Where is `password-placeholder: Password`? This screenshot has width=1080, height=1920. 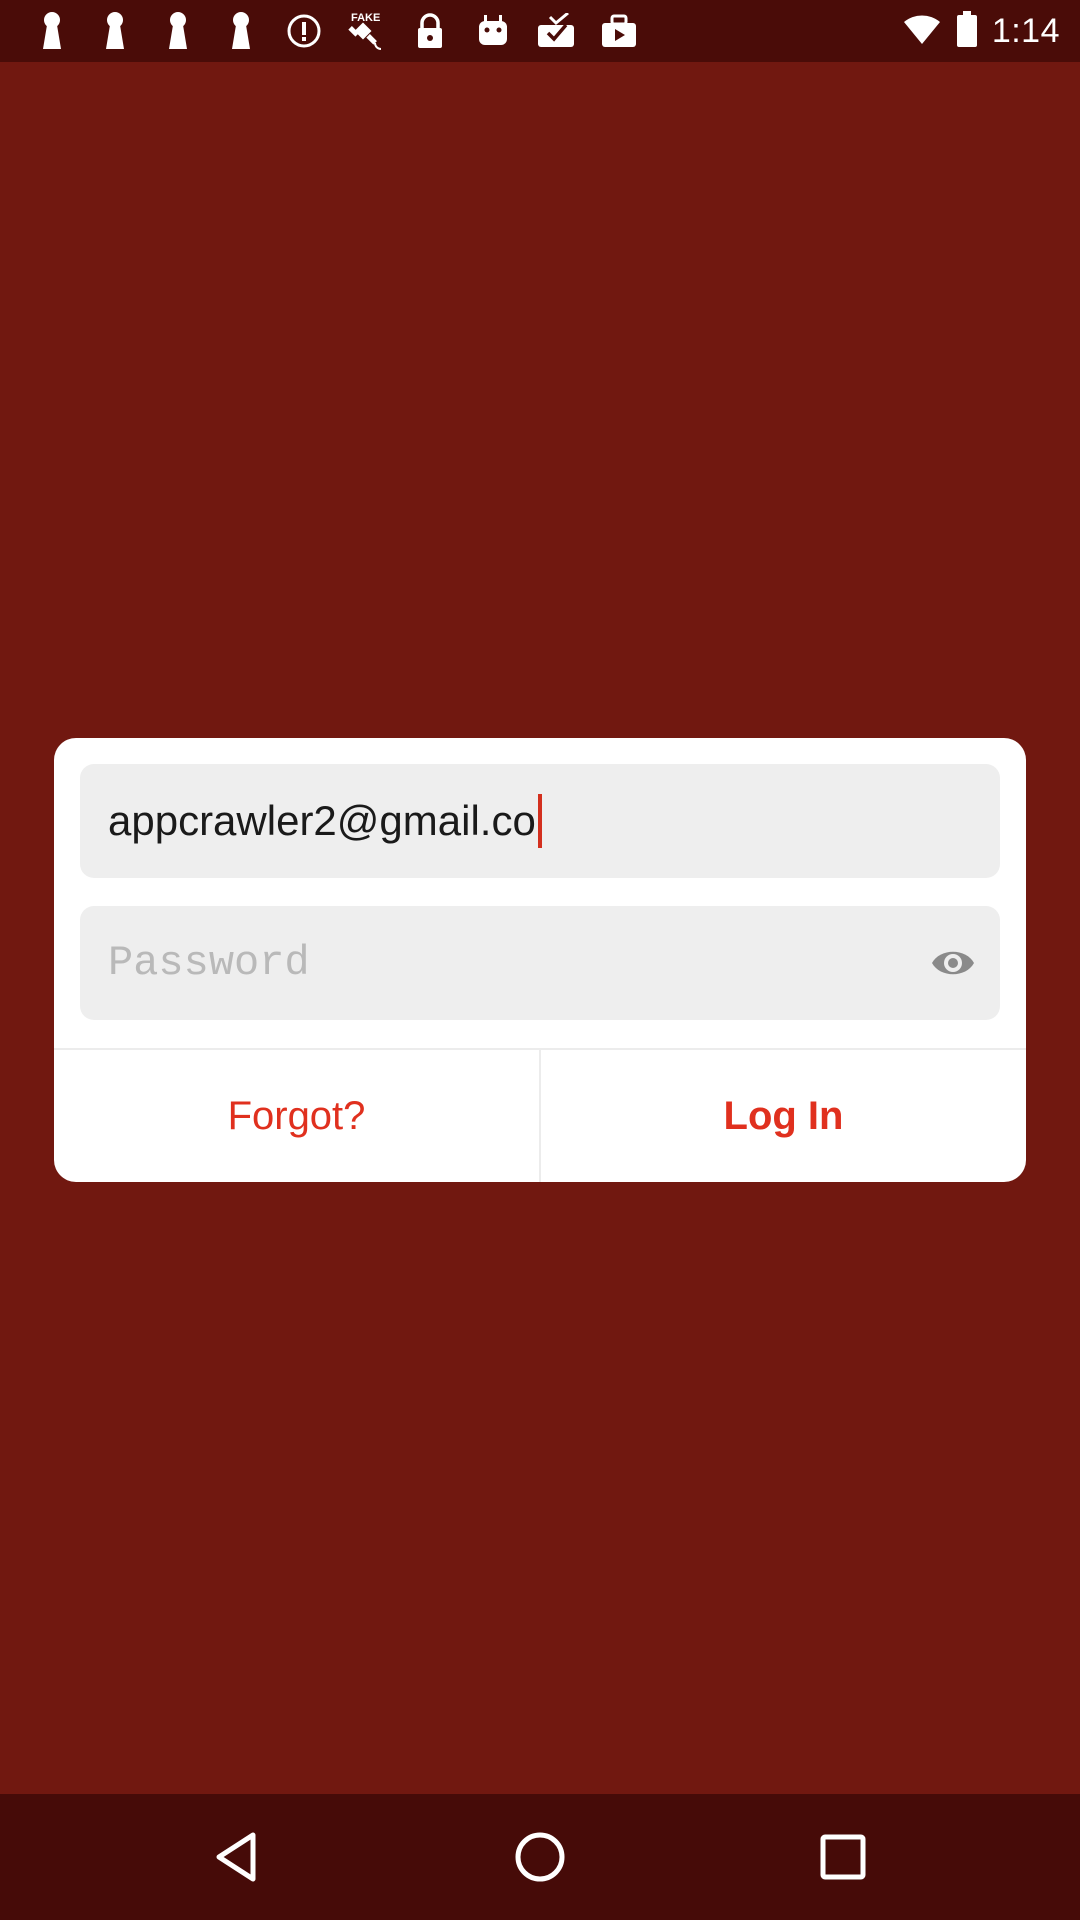
password-placeholder: Password is located at coordinates (209, 963).